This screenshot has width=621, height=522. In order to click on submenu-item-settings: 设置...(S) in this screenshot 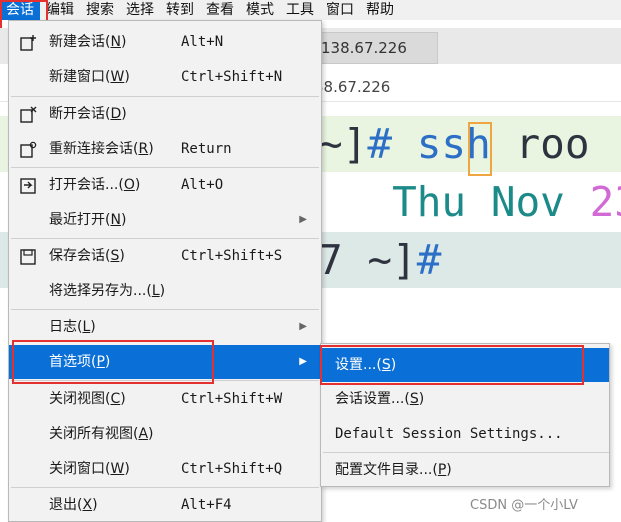, I will do `click(465, 365)`.